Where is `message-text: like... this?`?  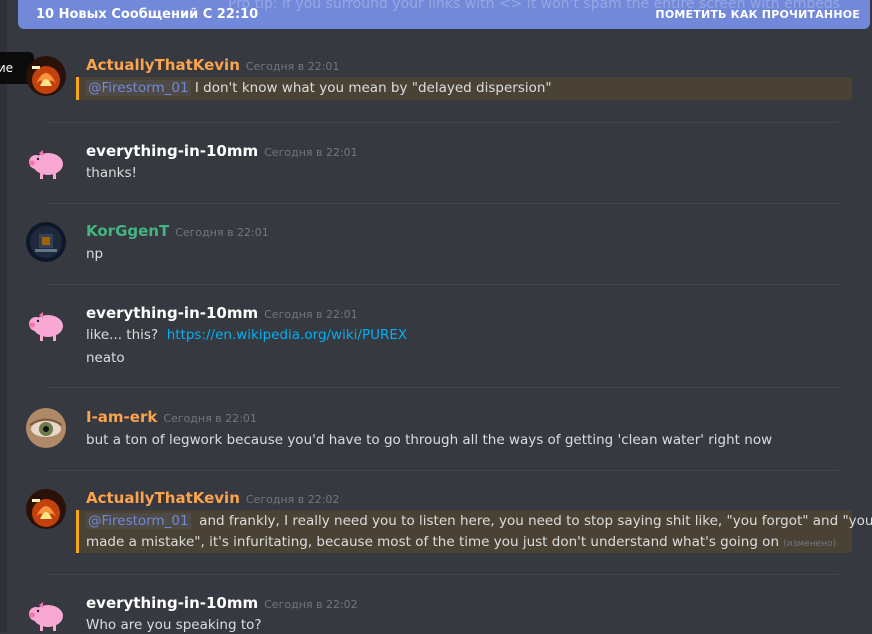
message-text: like... this? is located at coordinates (122, 335).